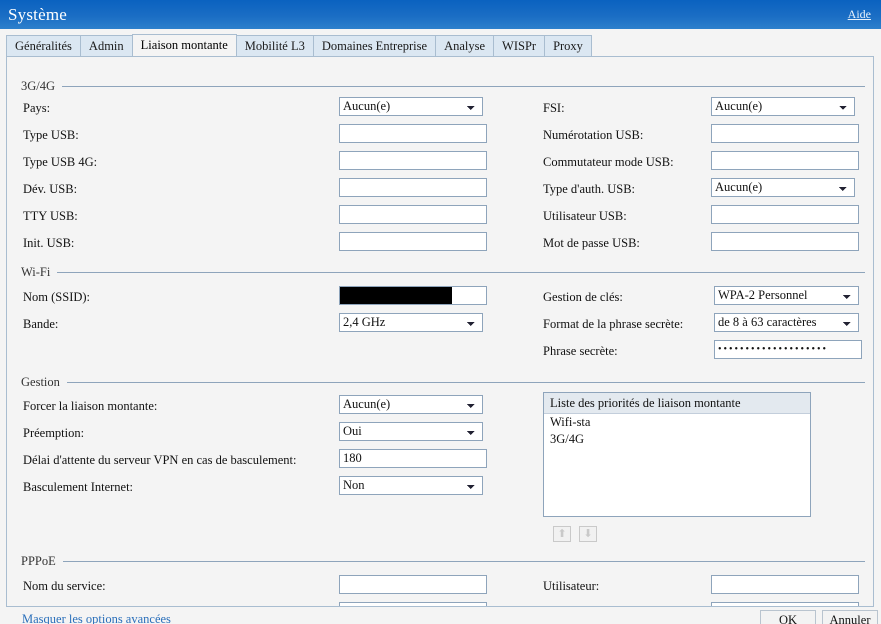  I want to click on input-dev-usb, so click(413, 187).